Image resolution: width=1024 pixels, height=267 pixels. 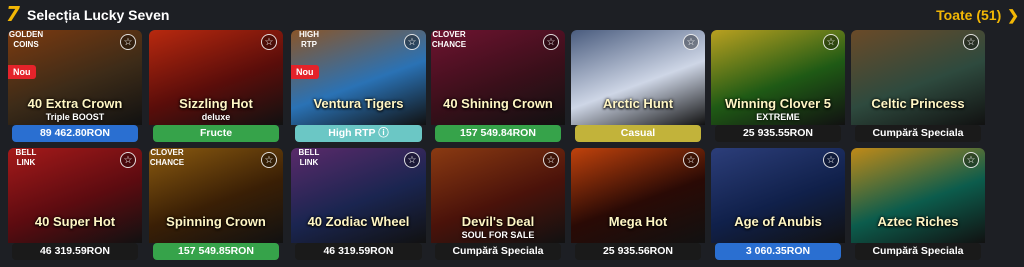 I want to click on game-tag: 25 935.56RON, so click(x=638, y=251).